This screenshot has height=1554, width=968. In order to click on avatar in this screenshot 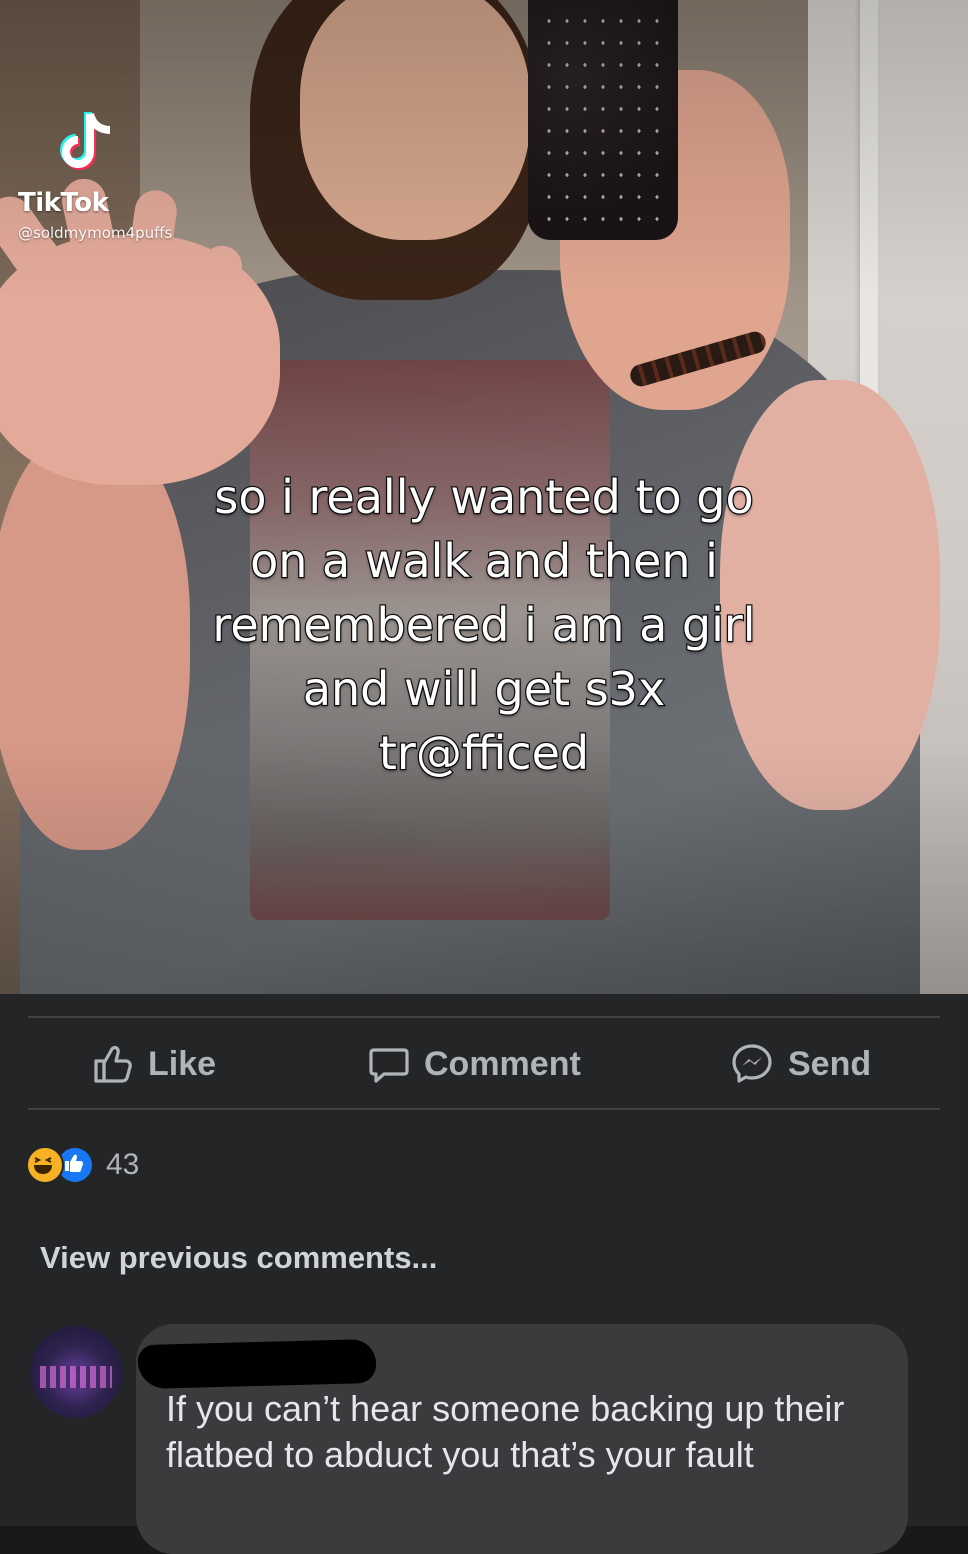, I will do `click(76, 1372)`.